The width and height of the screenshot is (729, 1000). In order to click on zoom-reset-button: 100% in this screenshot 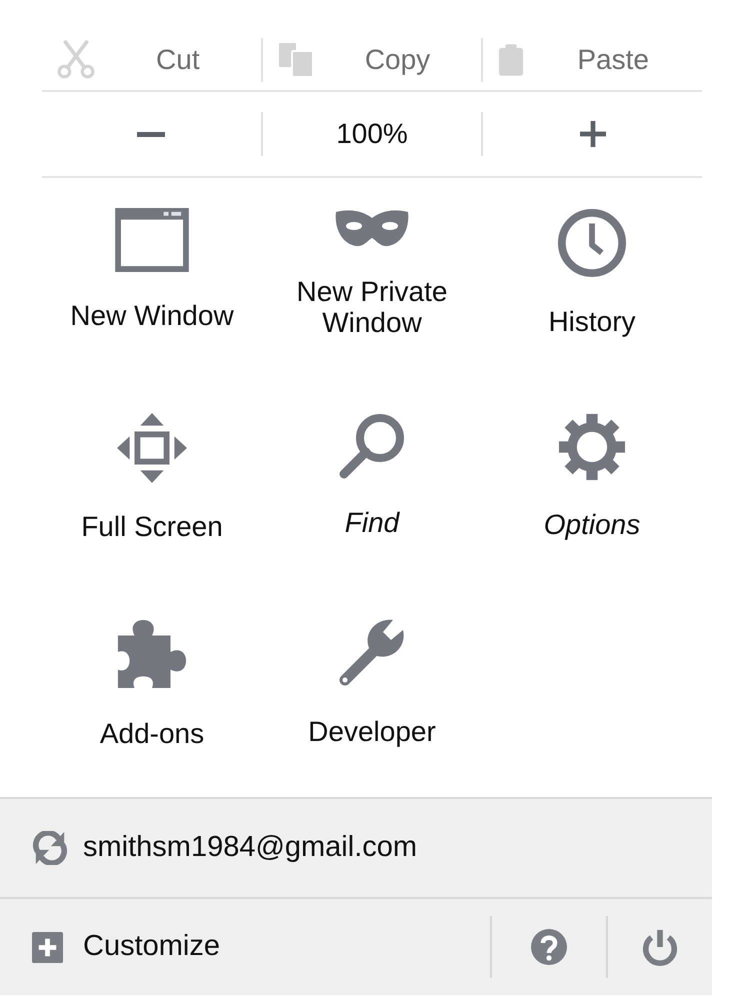, I will do `click(372, 134)`.